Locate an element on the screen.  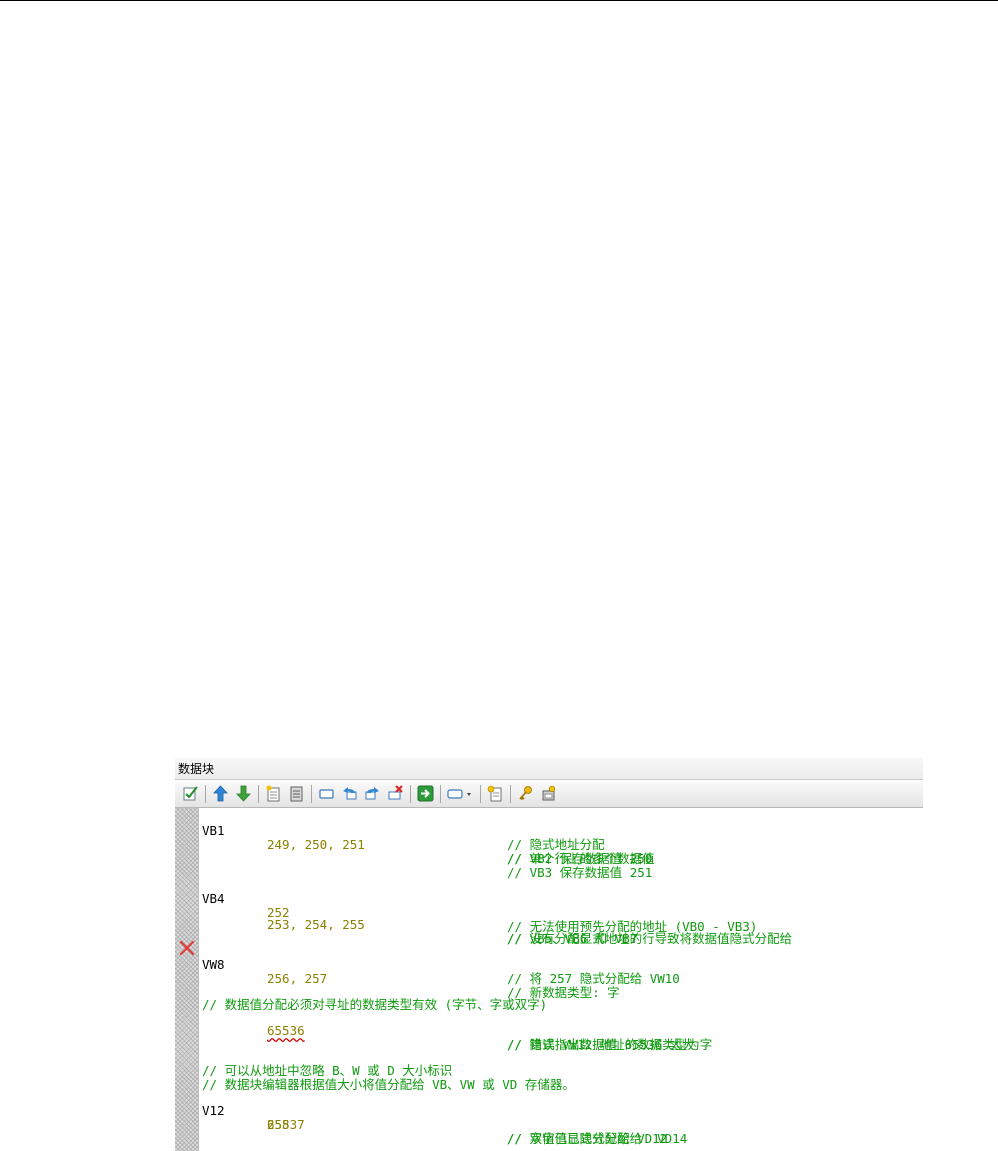
code-line: // VB5、VB6 和 VB7 is located at coordinates (561, 932).